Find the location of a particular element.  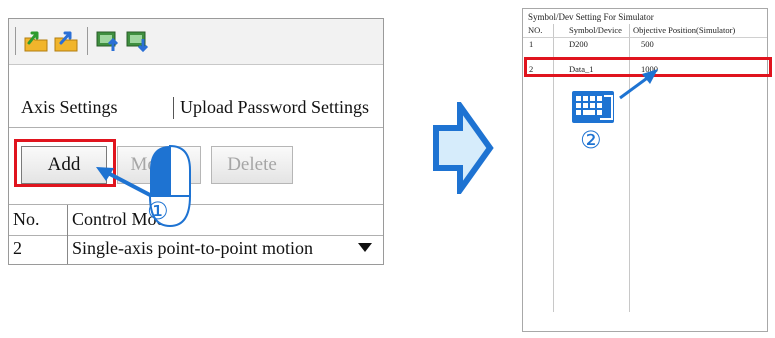

column-header-no: NO. is located at coordinates (535, 30).